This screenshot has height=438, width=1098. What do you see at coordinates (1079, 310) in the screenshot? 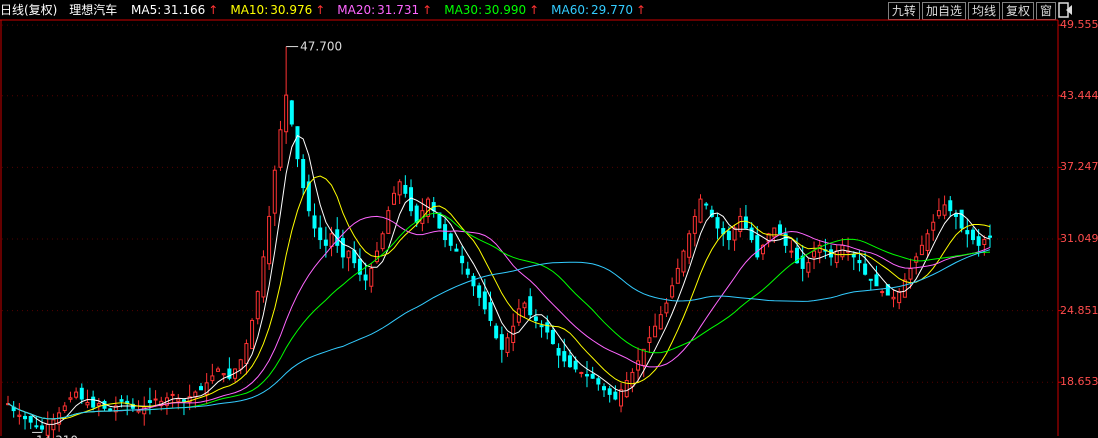
I see `y-tick-label: 24.851` at bounding box center [1079, 310].